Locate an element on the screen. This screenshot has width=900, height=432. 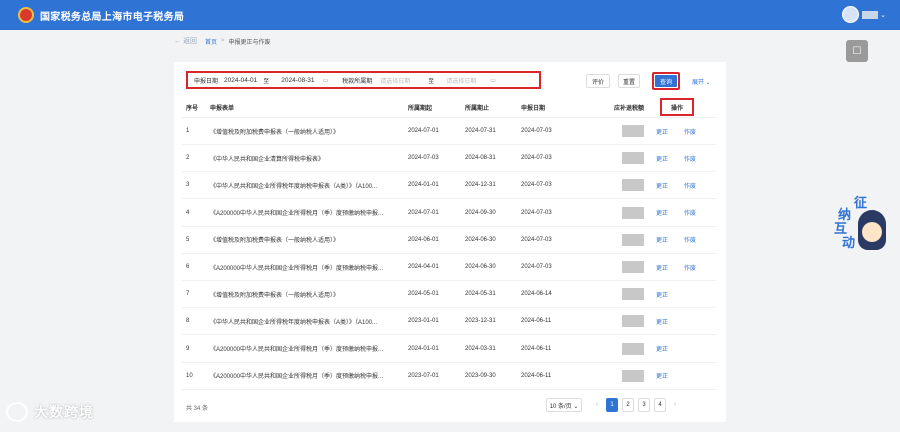
robot-icon: ☐ is located at coordinates (857, 51).